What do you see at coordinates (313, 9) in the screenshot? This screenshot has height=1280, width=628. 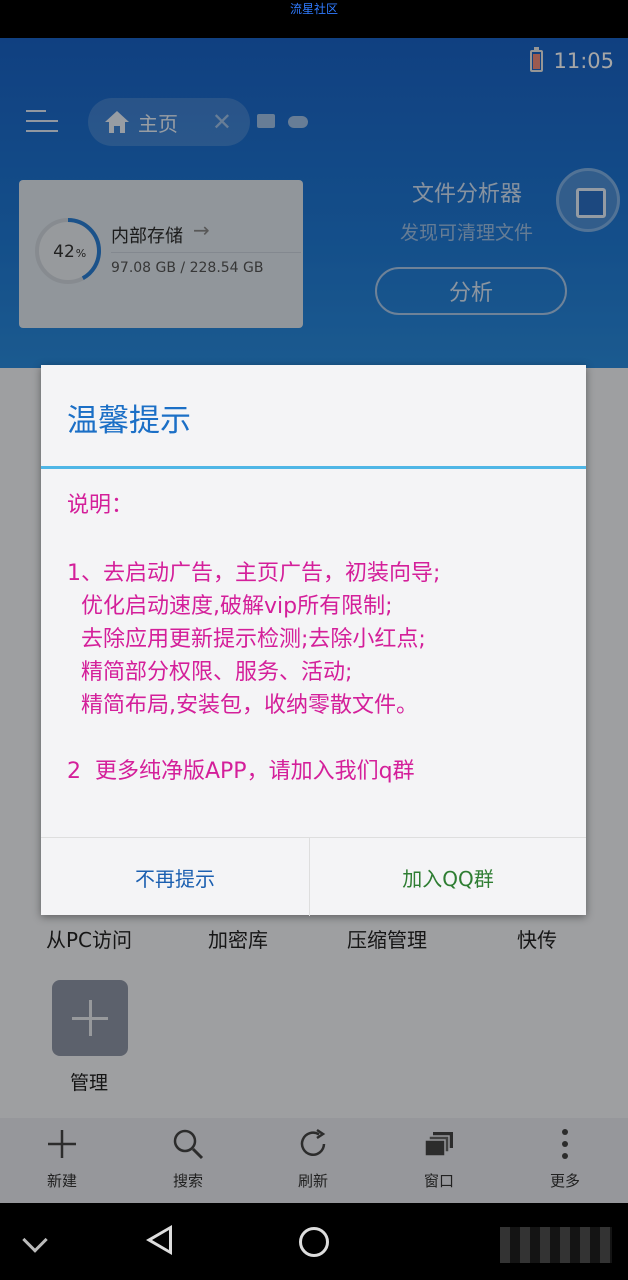 I see `watermark-text: 流星社区` at bounding box center [313, 9].